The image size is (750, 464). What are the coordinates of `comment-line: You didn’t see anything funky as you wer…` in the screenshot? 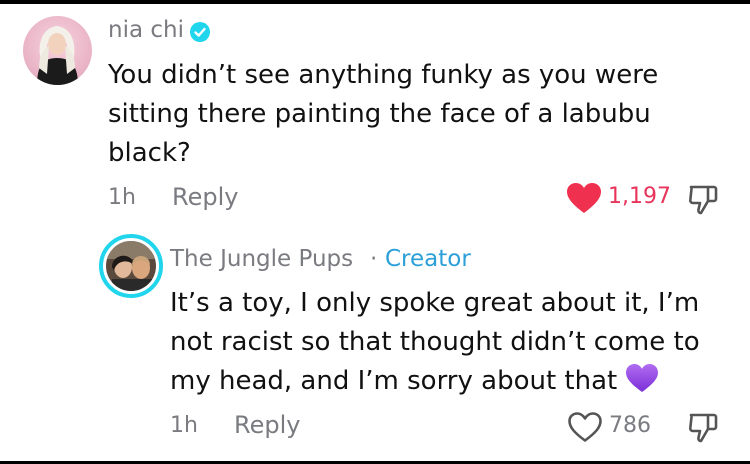 It's located at (383, 75).